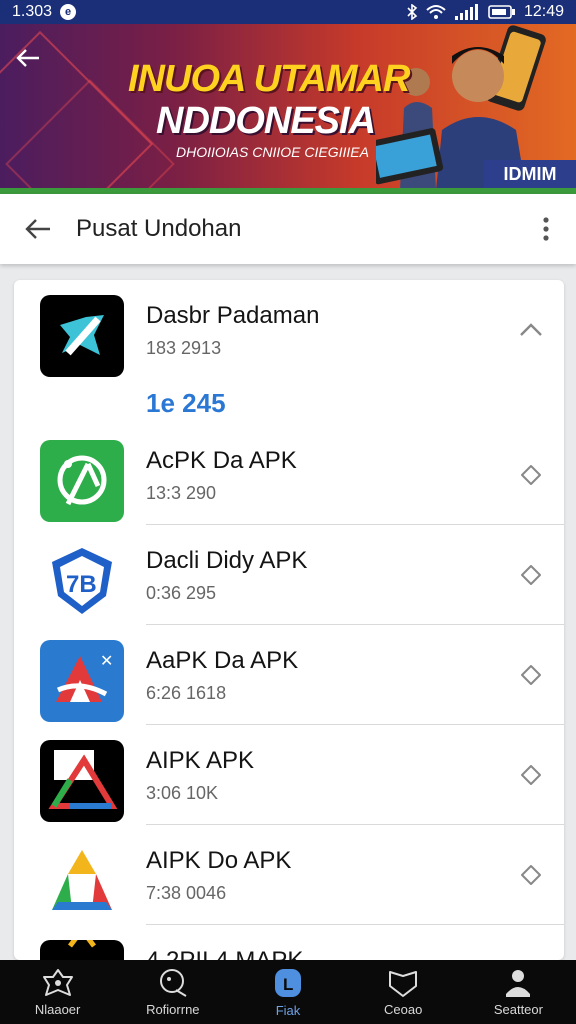  Describe the element at coordinates (467, 12) in the screenshot. I see `signal-icon` at that location.